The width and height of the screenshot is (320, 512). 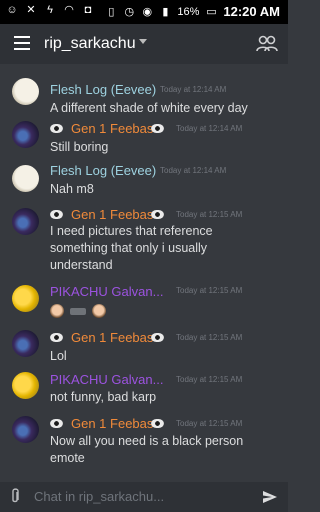 I want to click on message-text: not funny, bad karp, so click(x=103, y=397).